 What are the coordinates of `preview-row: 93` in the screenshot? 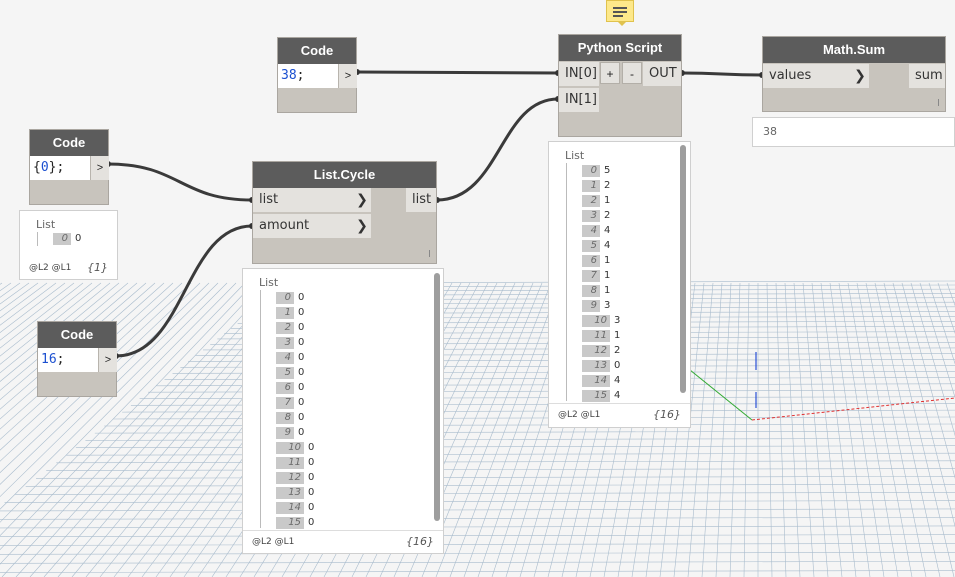 It's located at (596, 305).